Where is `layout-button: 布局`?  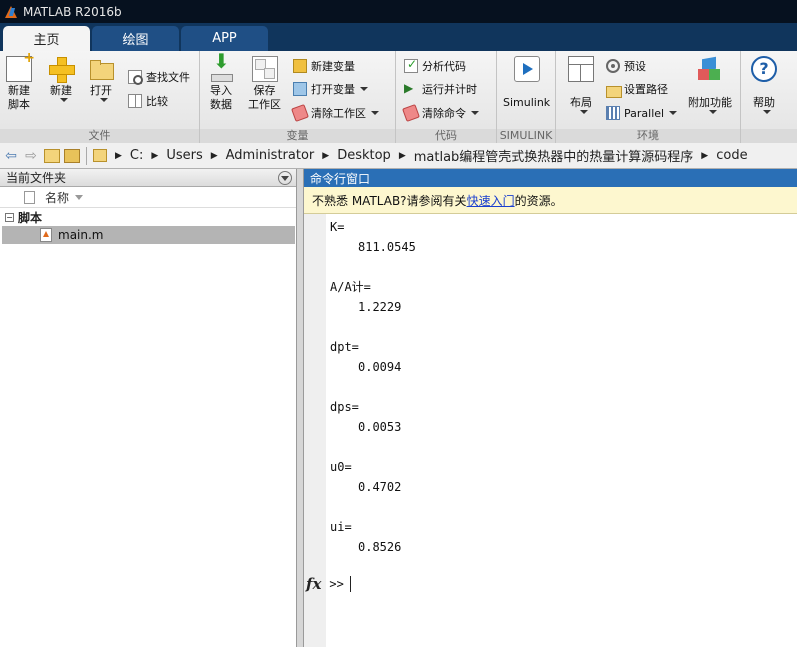 layout-button: 布局 is located at coordinates (581, 85).